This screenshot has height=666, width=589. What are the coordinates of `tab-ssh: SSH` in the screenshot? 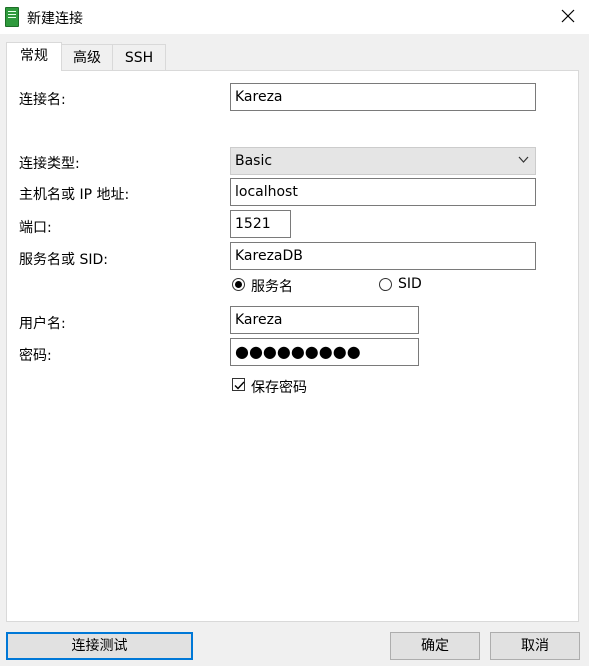 It's located at (139, 57).